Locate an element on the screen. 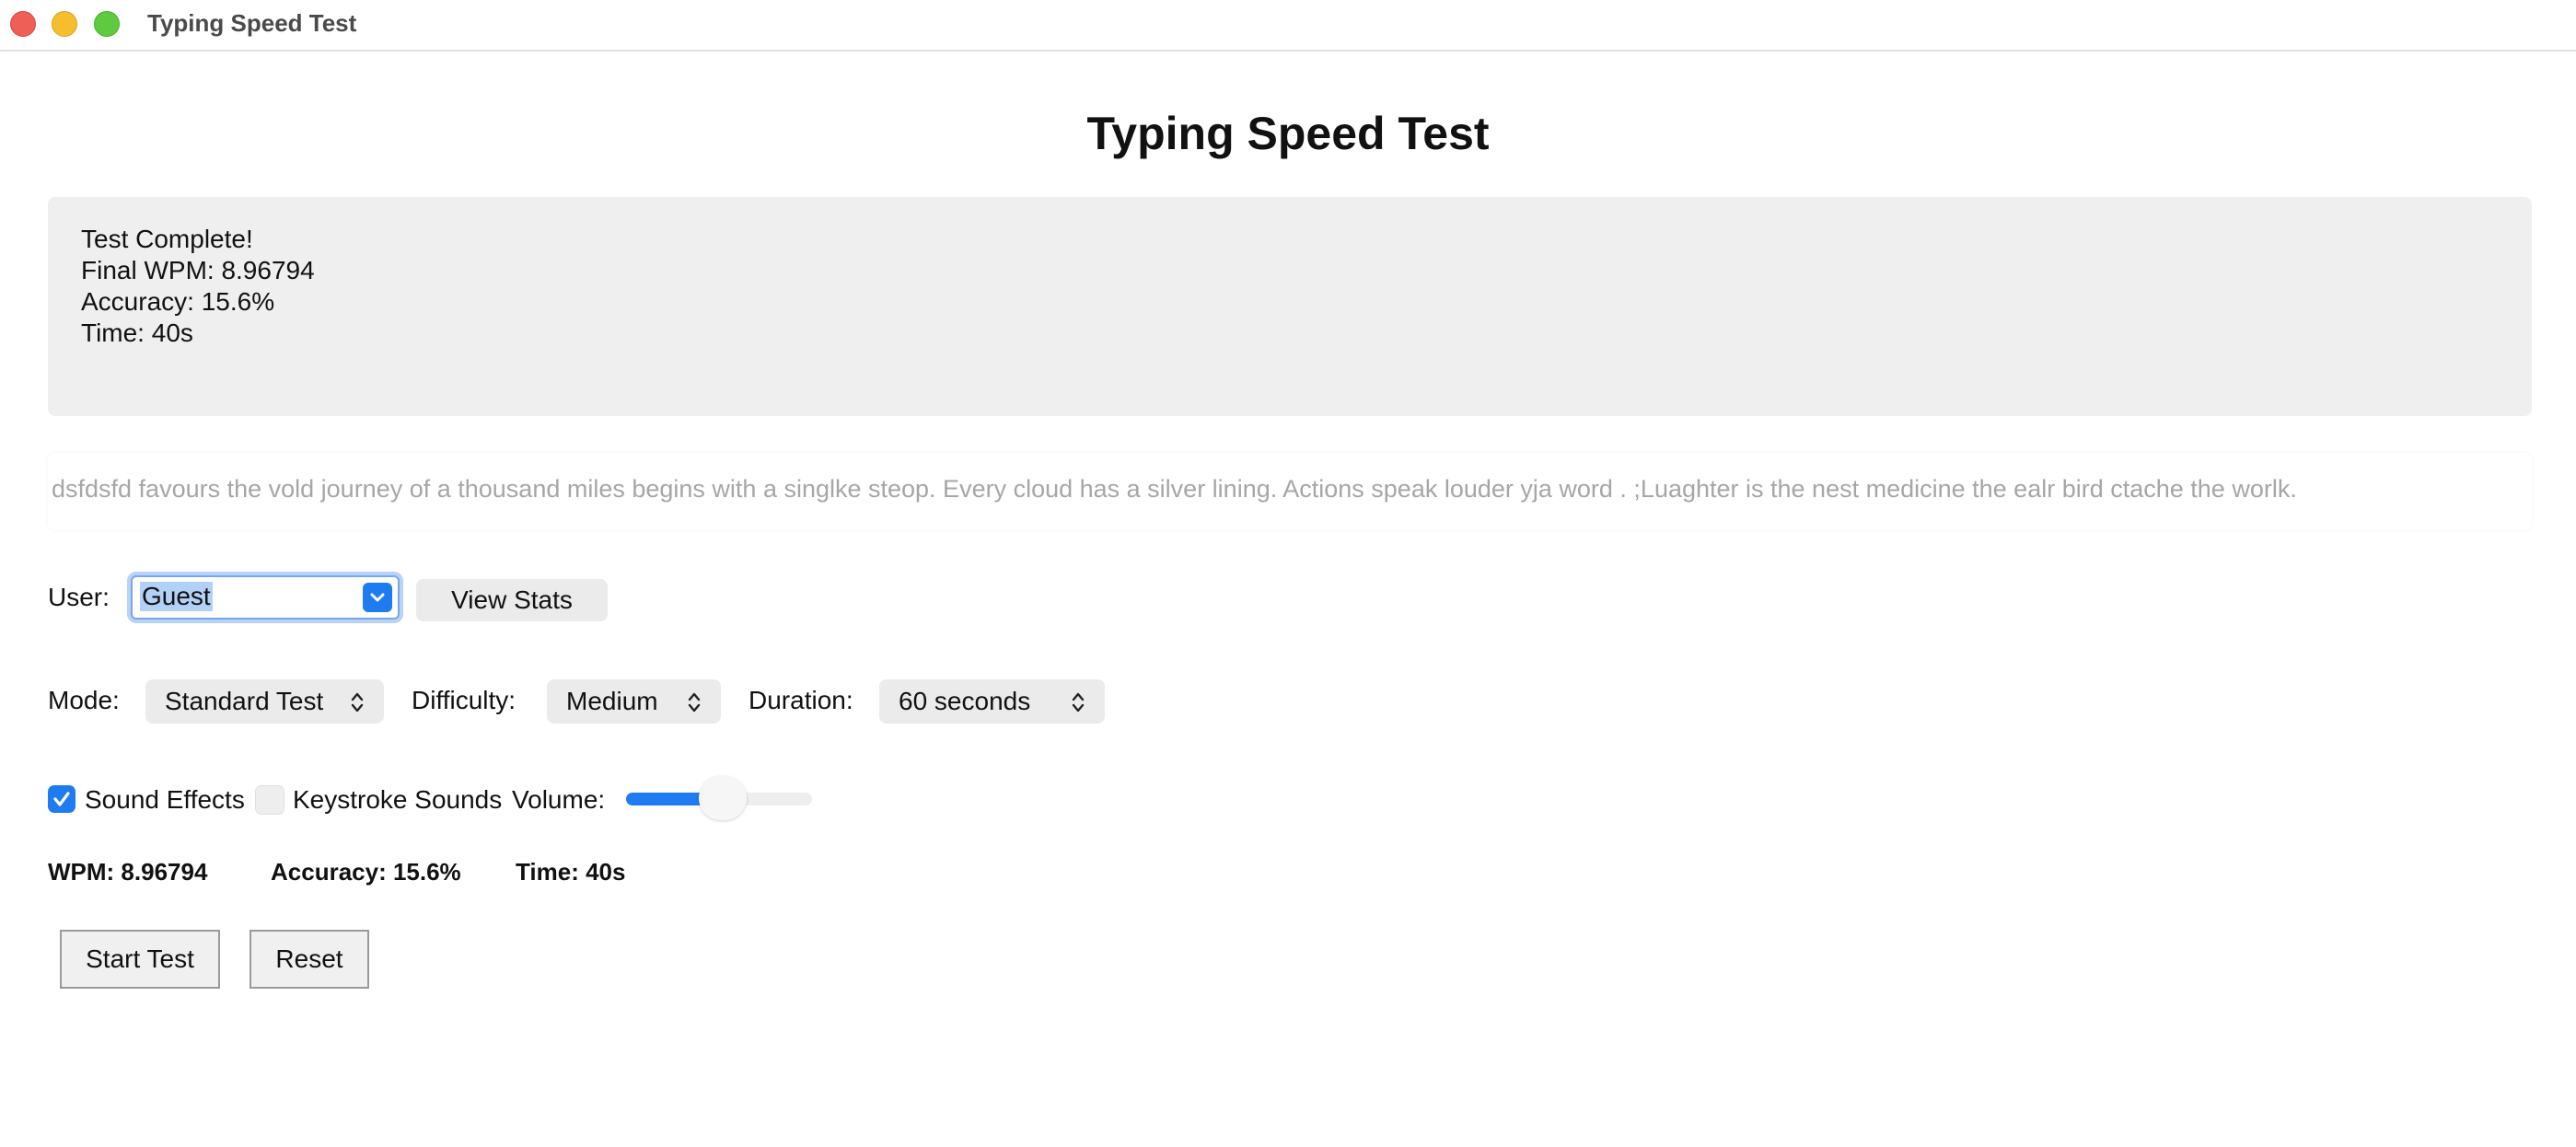 The image size is (2576, 1147). volume-label: Volume: is located at coordinates (559, 800).